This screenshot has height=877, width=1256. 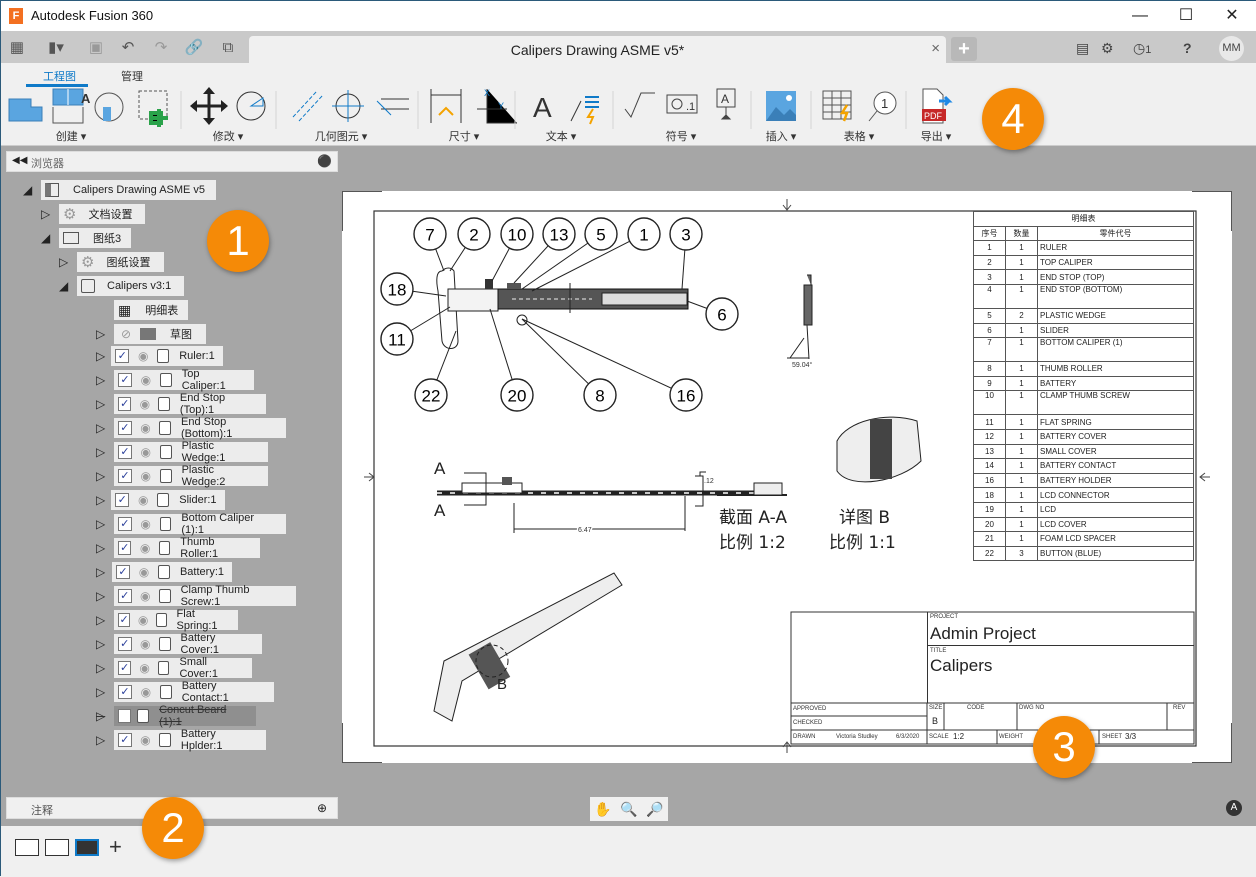 What do you see at coordinates (1140, 16) in the screenshot?
I see `minimize-button: —` at bounding box center [1140, 16].